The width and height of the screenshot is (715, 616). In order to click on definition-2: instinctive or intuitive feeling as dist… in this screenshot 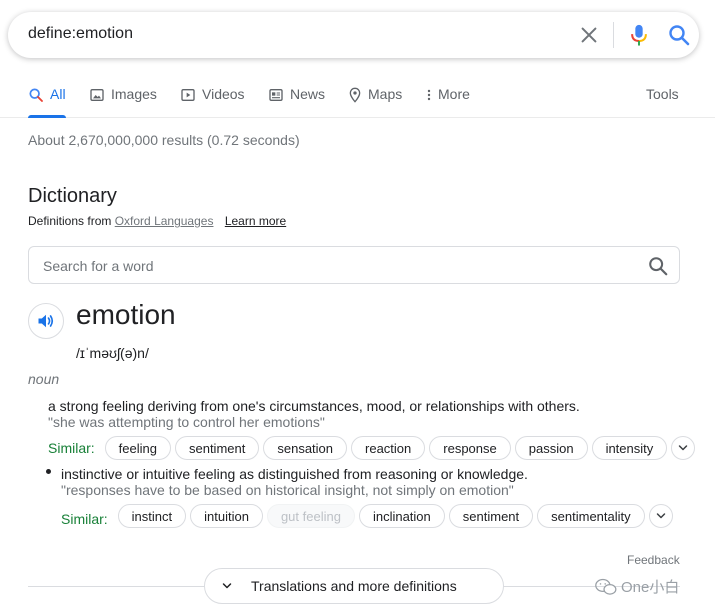, I will do `click(294, 474)`.